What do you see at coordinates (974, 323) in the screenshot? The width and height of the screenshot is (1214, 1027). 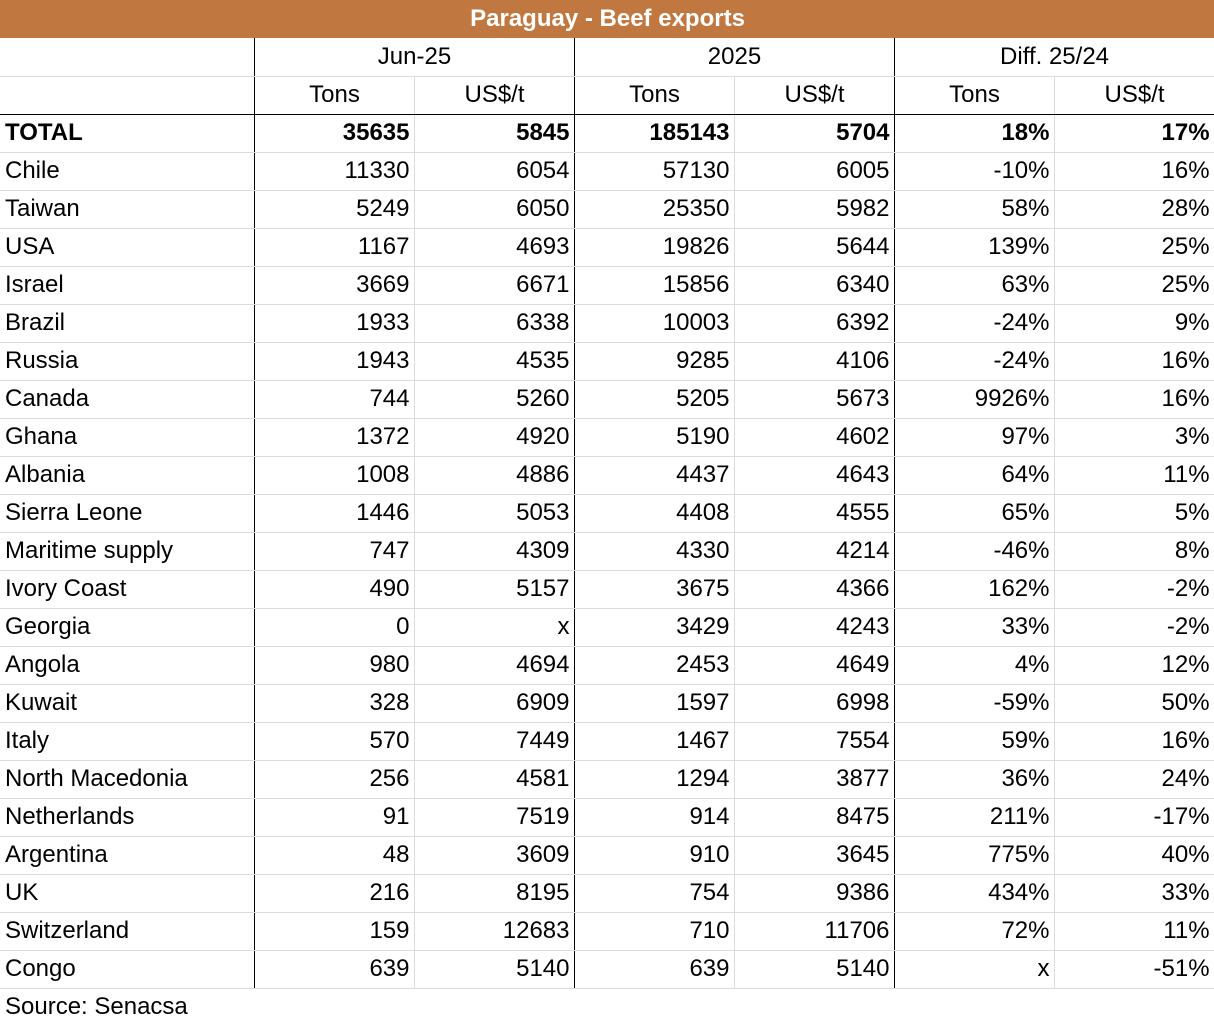 I see `value-cell: -24%` at bounding box center [974, 323].